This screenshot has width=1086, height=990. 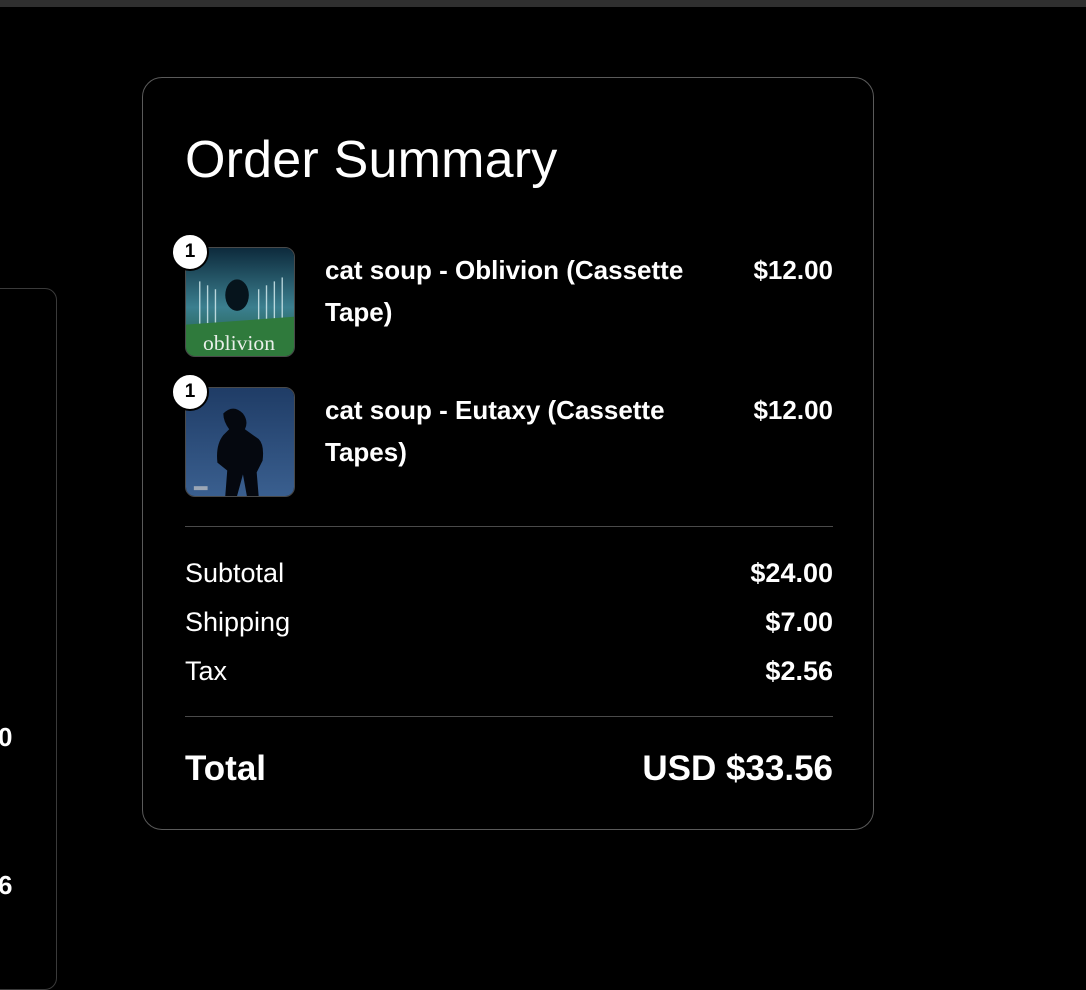 I want to click on total-row: Total USD $33.56, so click(x=509, y=769).